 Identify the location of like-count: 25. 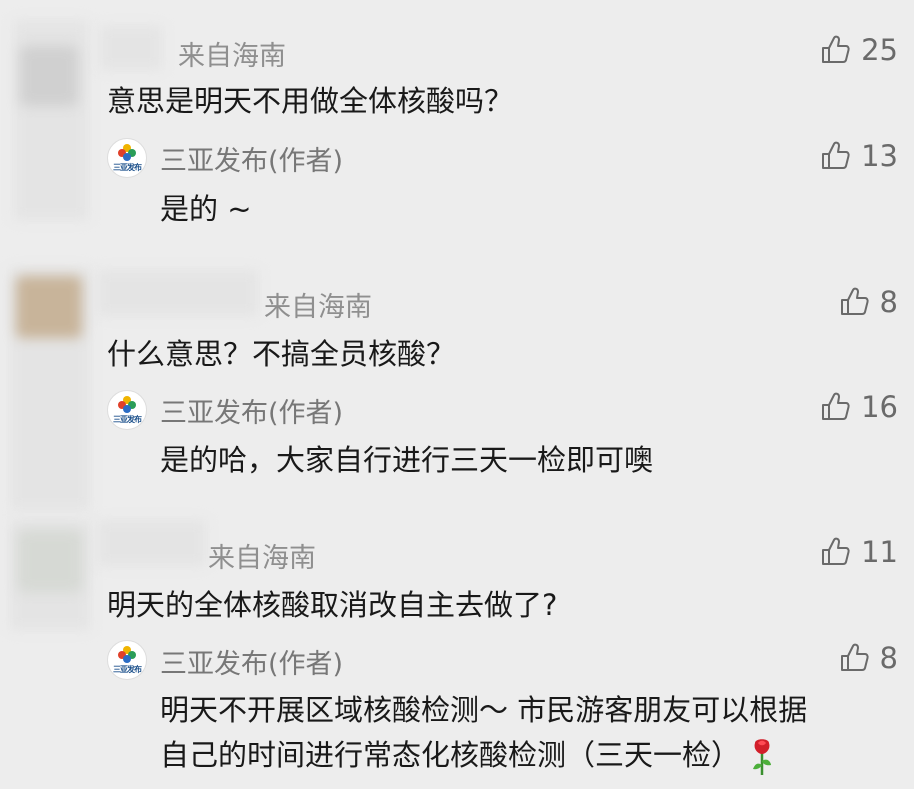
(879, 50).